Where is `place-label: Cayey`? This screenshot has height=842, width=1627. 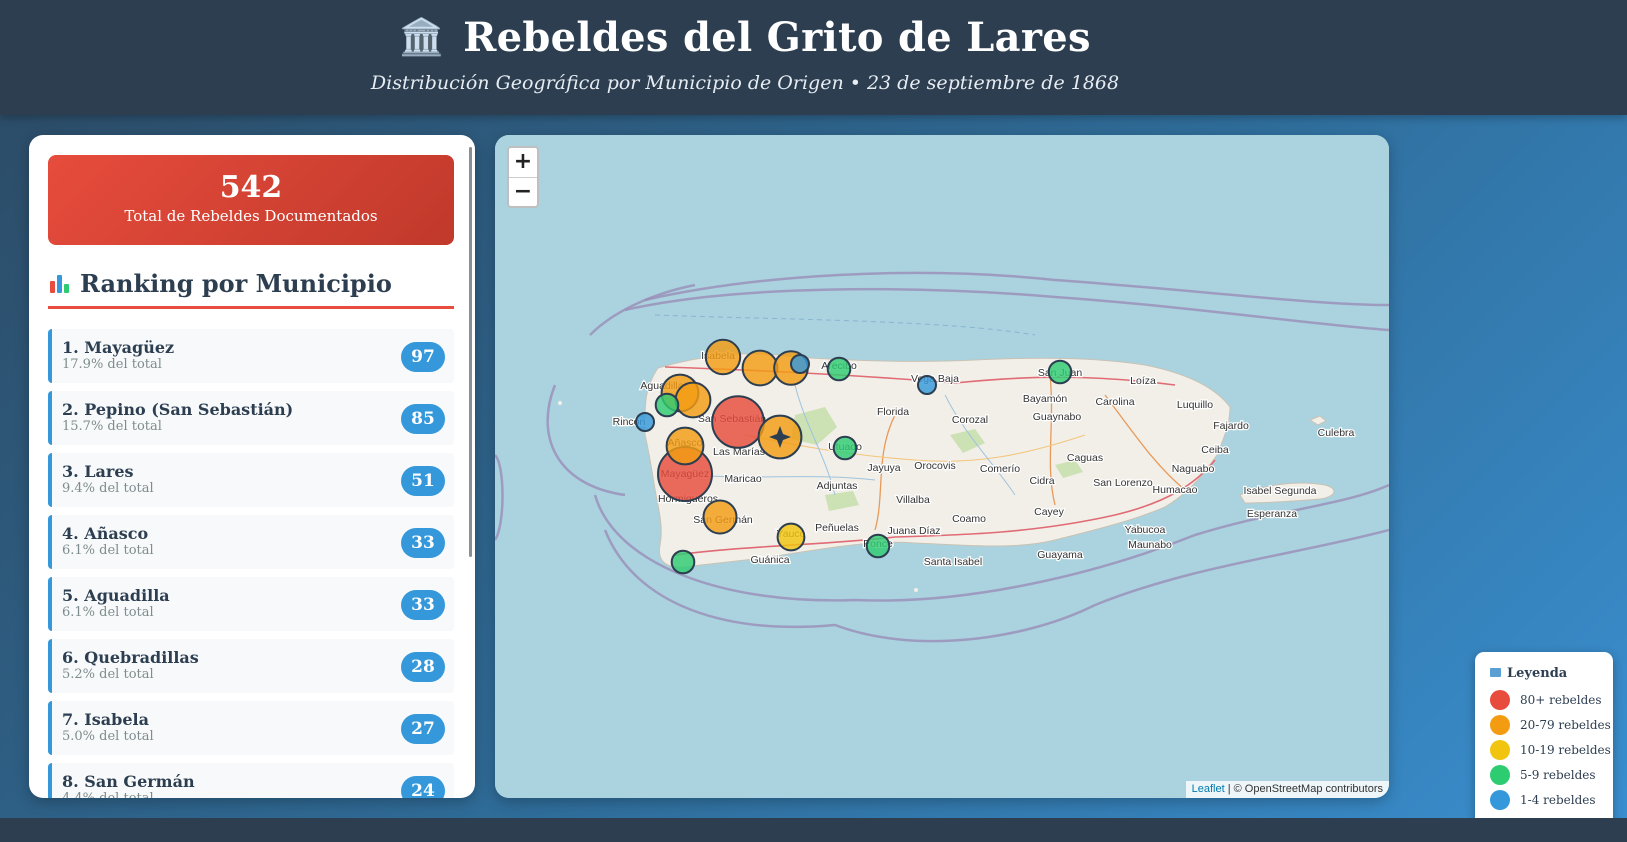
place-label: Cayey is located at coordinates (1049, 512).